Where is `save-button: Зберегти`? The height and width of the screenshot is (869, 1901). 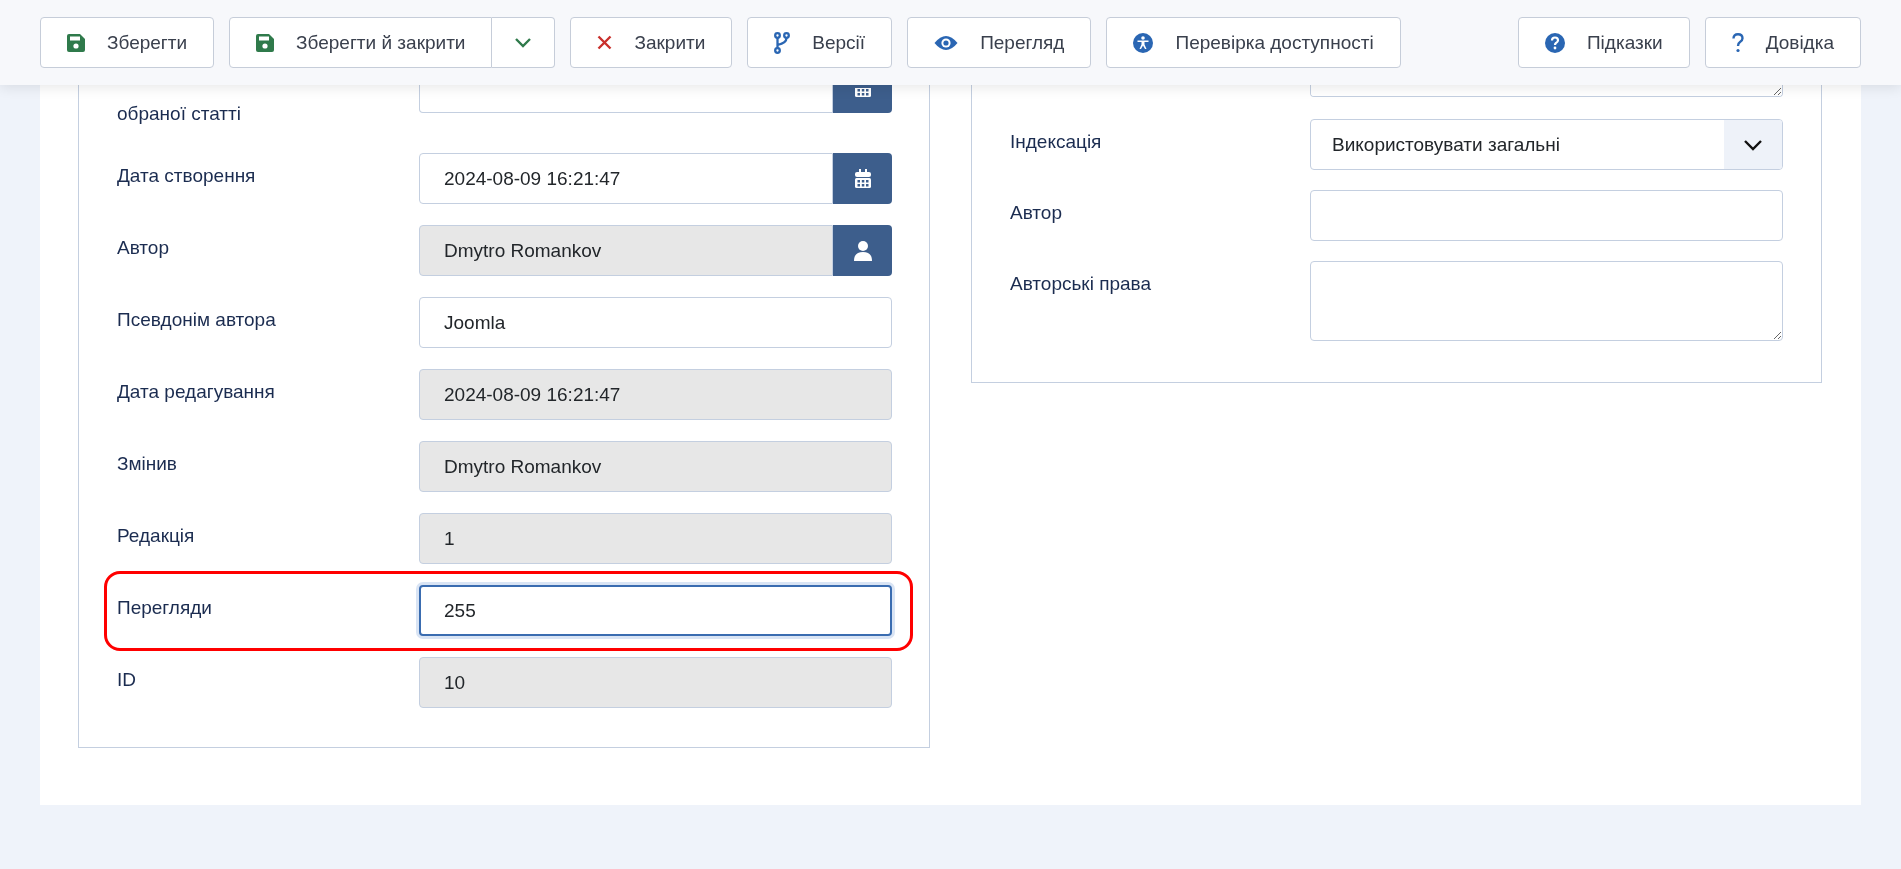 save-button: Зберегти is located at coordinates (127, 42).